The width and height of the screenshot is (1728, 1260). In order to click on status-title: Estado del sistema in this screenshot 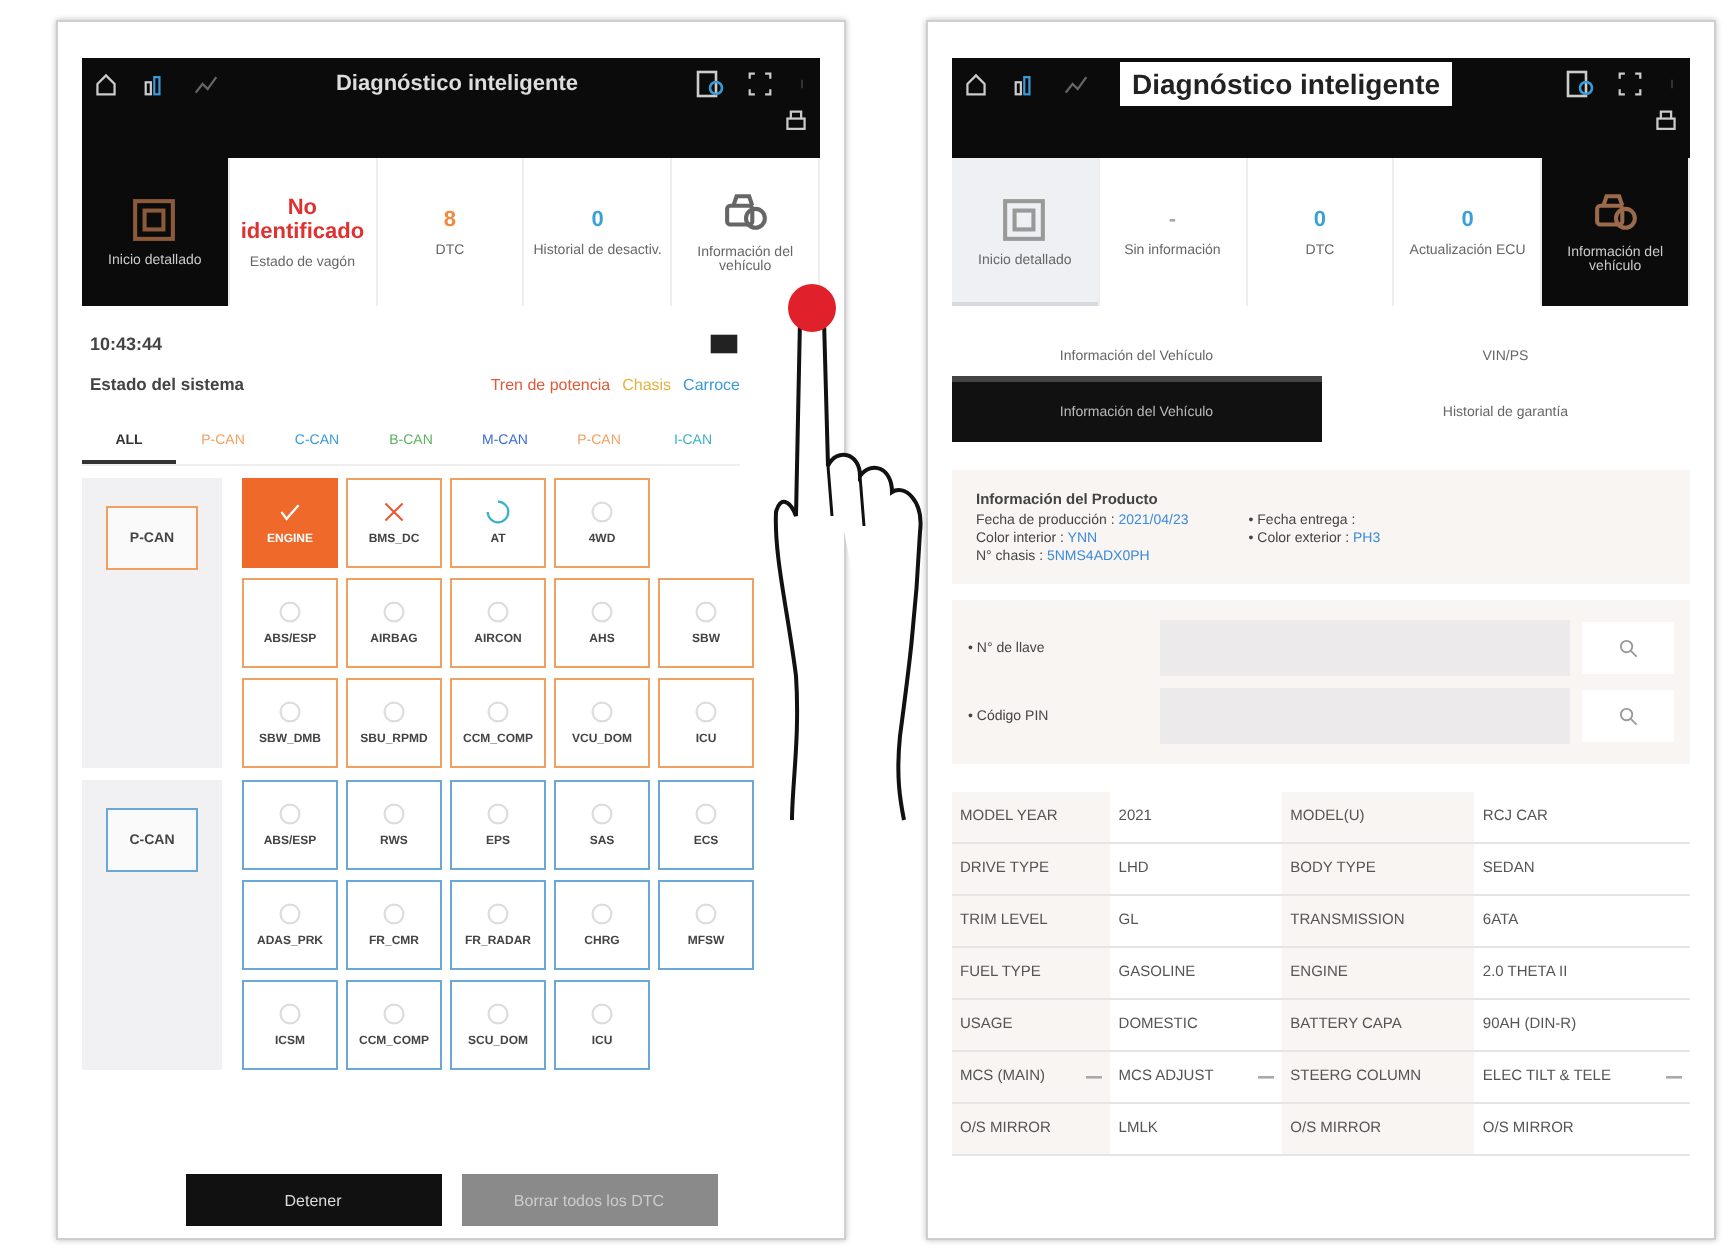, I will do `click(168, 384)`.